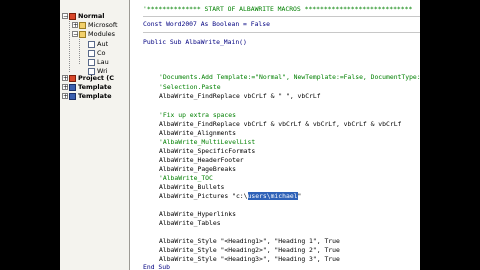  I want to click on tree-item-module: Aut, so click(98, 44).